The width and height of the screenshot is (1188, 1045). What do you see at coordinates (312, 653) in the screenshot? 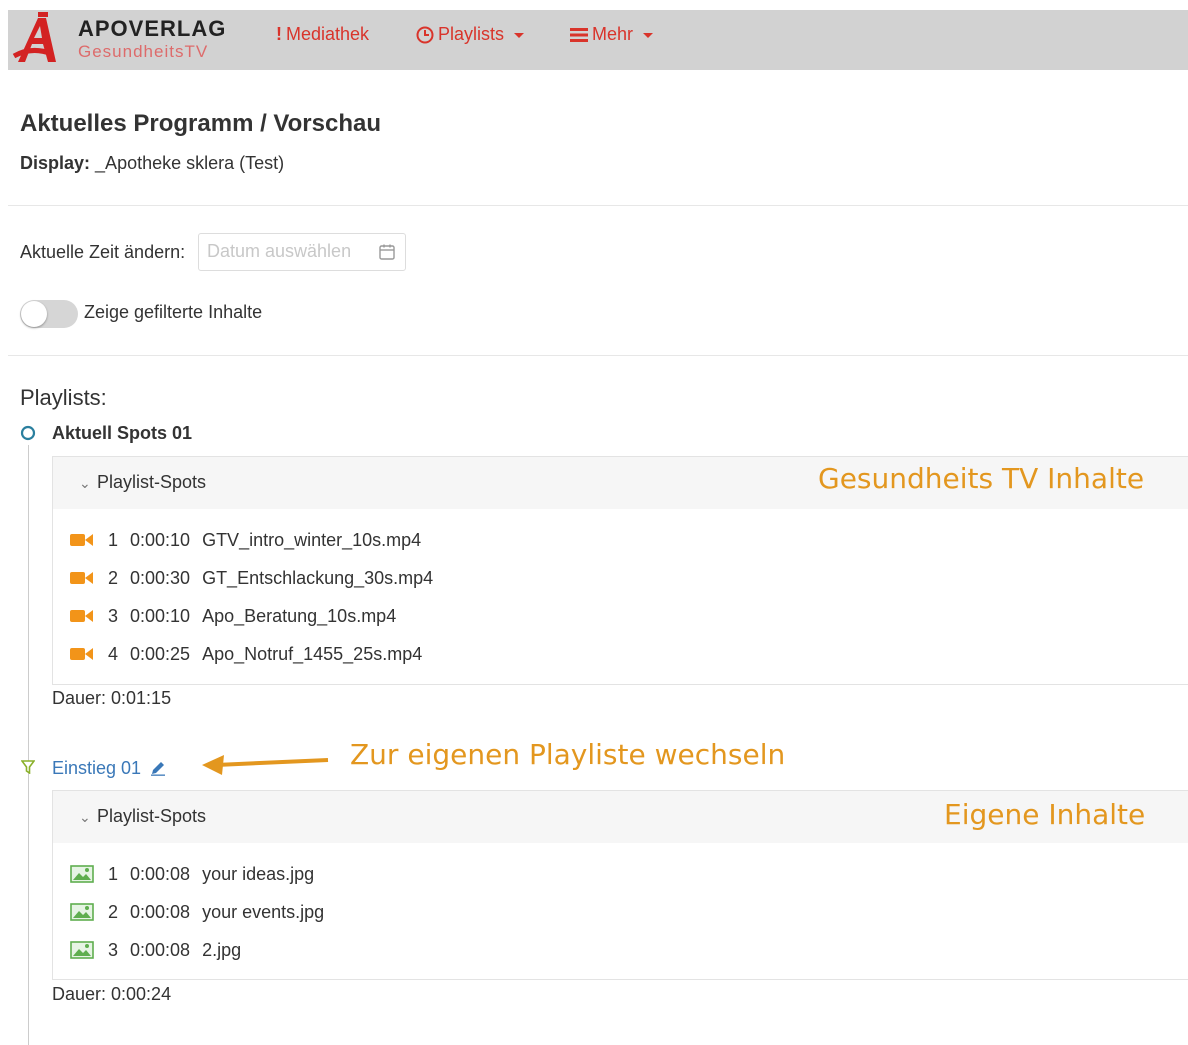
I see `spot-filename: Apo_Notruf_1455_25s.mp4` at bounding box center [312, 653].